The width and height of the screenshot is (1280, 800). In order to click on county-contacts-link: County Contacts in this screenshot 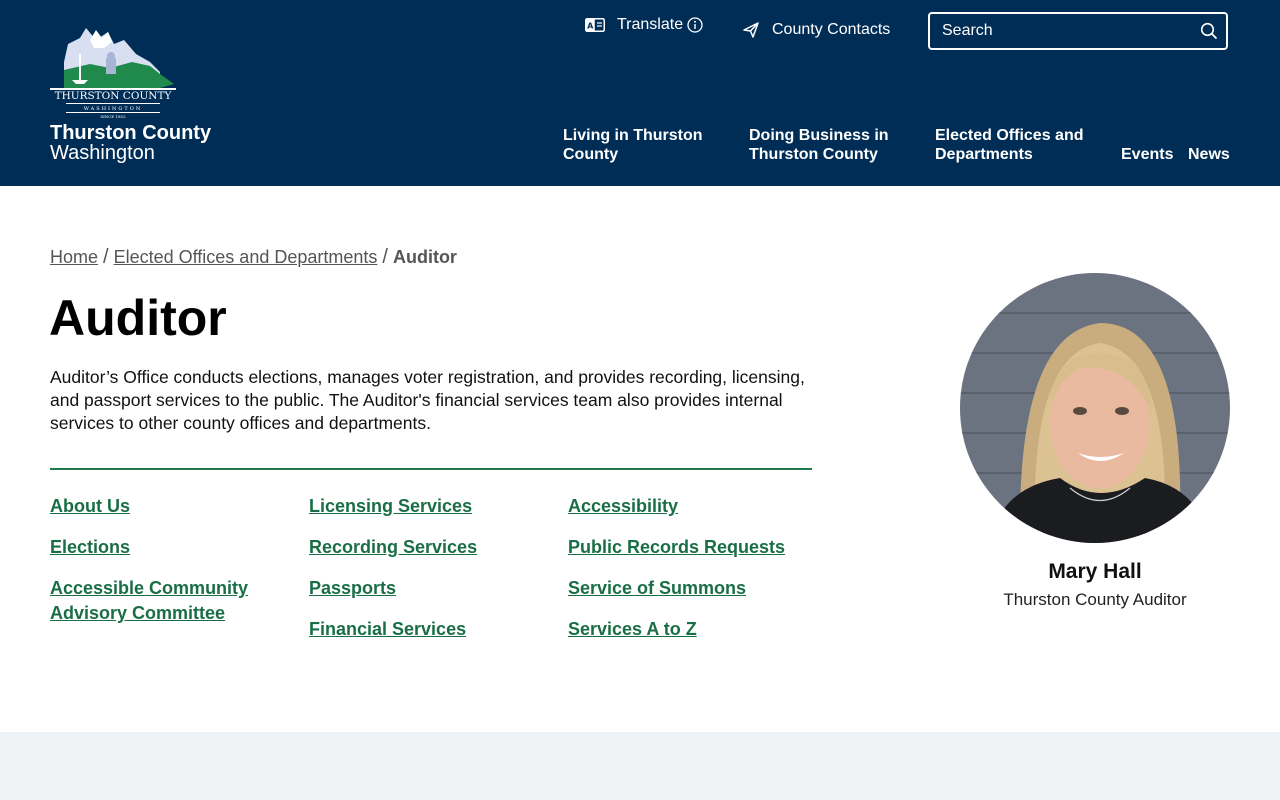, I will do `click(816, 30)`.